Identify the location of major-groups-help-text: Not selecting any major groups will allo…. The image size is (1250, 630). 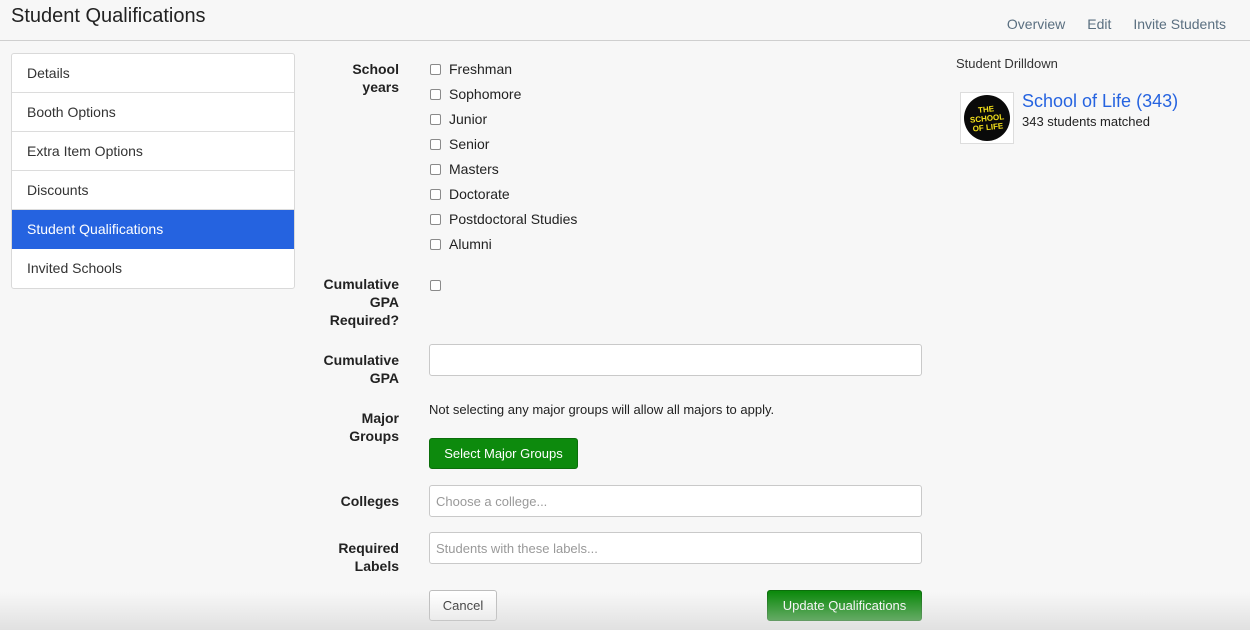
(602, 409).